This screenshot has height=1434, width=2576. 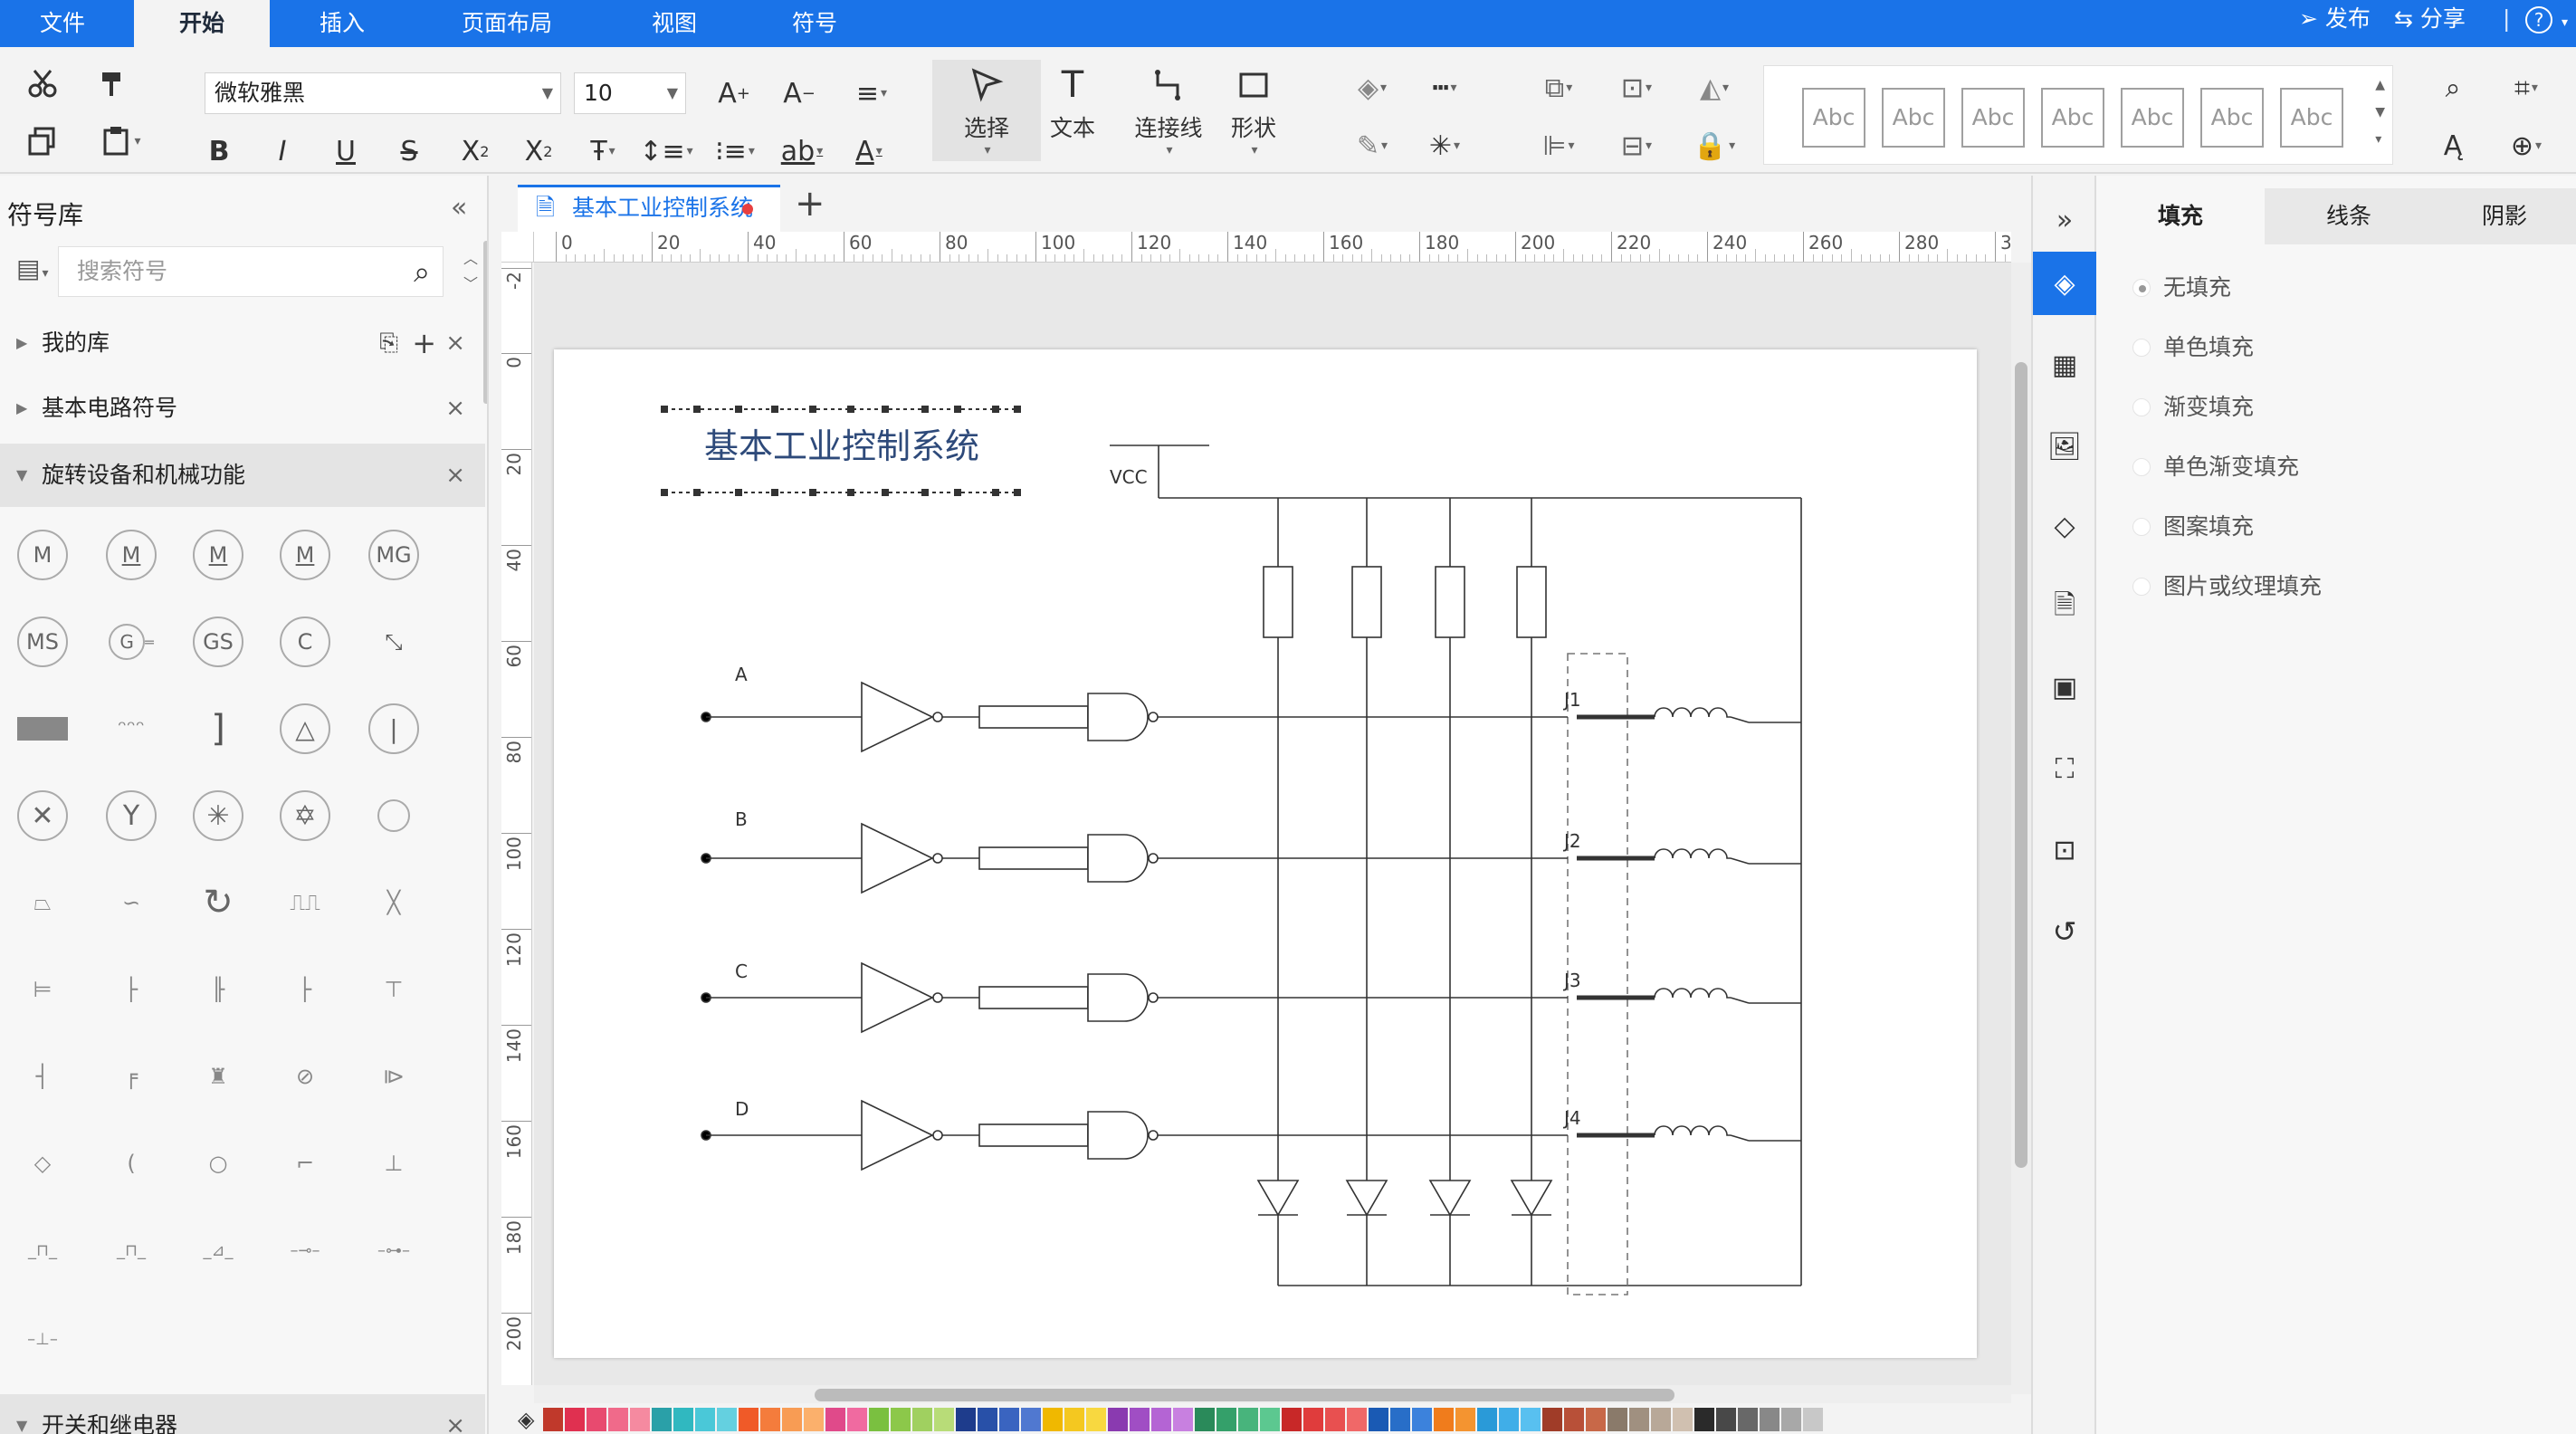 What do you see at coordinates (132, 989) in the screenshot?
I see `symbol-end-2: ├` at bounding box center [132, 989].